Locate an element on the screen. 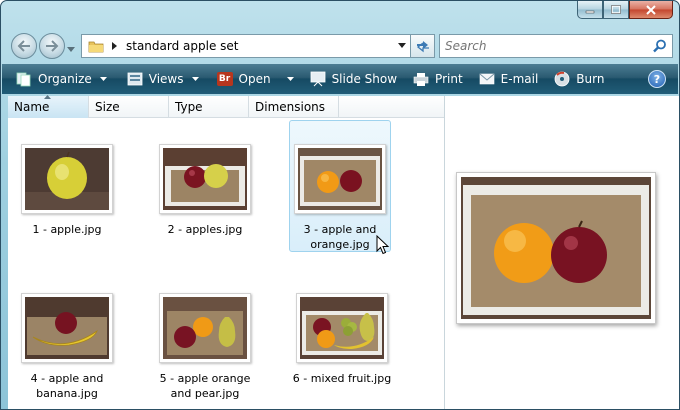 This screenshot has height=410, width=680. command-bar: Organize Views Br Open Slide Show Print is located at coordinates (340, 79).